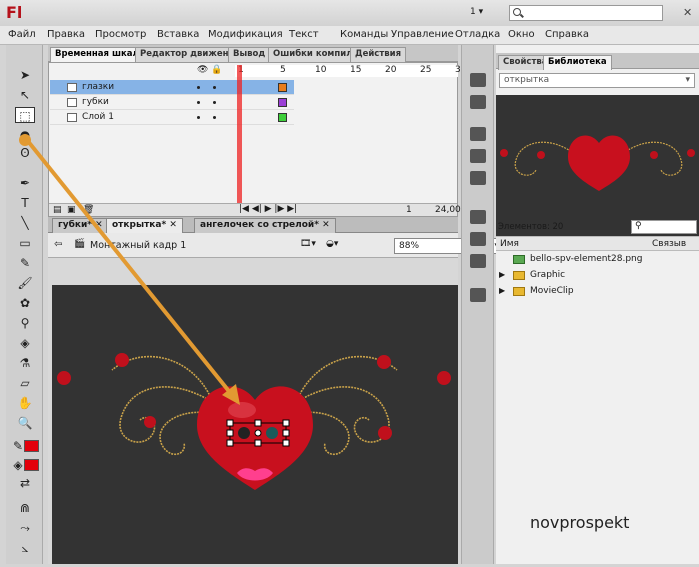 The image size is (699, 567). What do you see at coordinates (265, 225) in the screenshot?
I see `document-tab: ангелочек со стрелой* ✕` at bounding box center [265, 225].